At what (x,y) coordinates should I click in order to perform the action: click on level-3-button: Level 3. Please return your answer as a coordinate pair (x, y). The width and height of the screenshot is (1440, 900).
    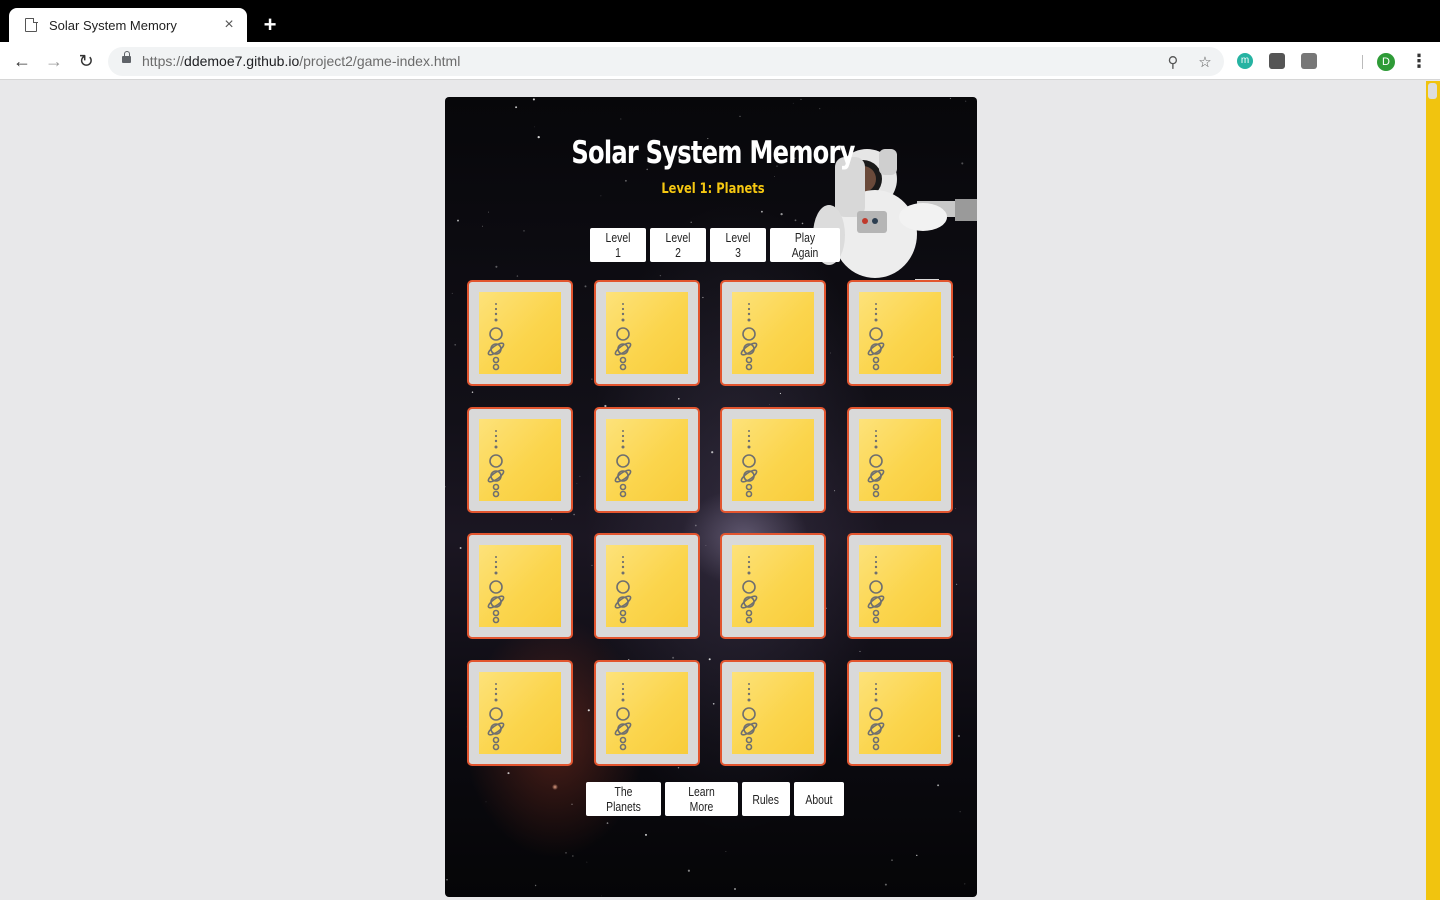
    Looking at the image, I should click on (738, 245).